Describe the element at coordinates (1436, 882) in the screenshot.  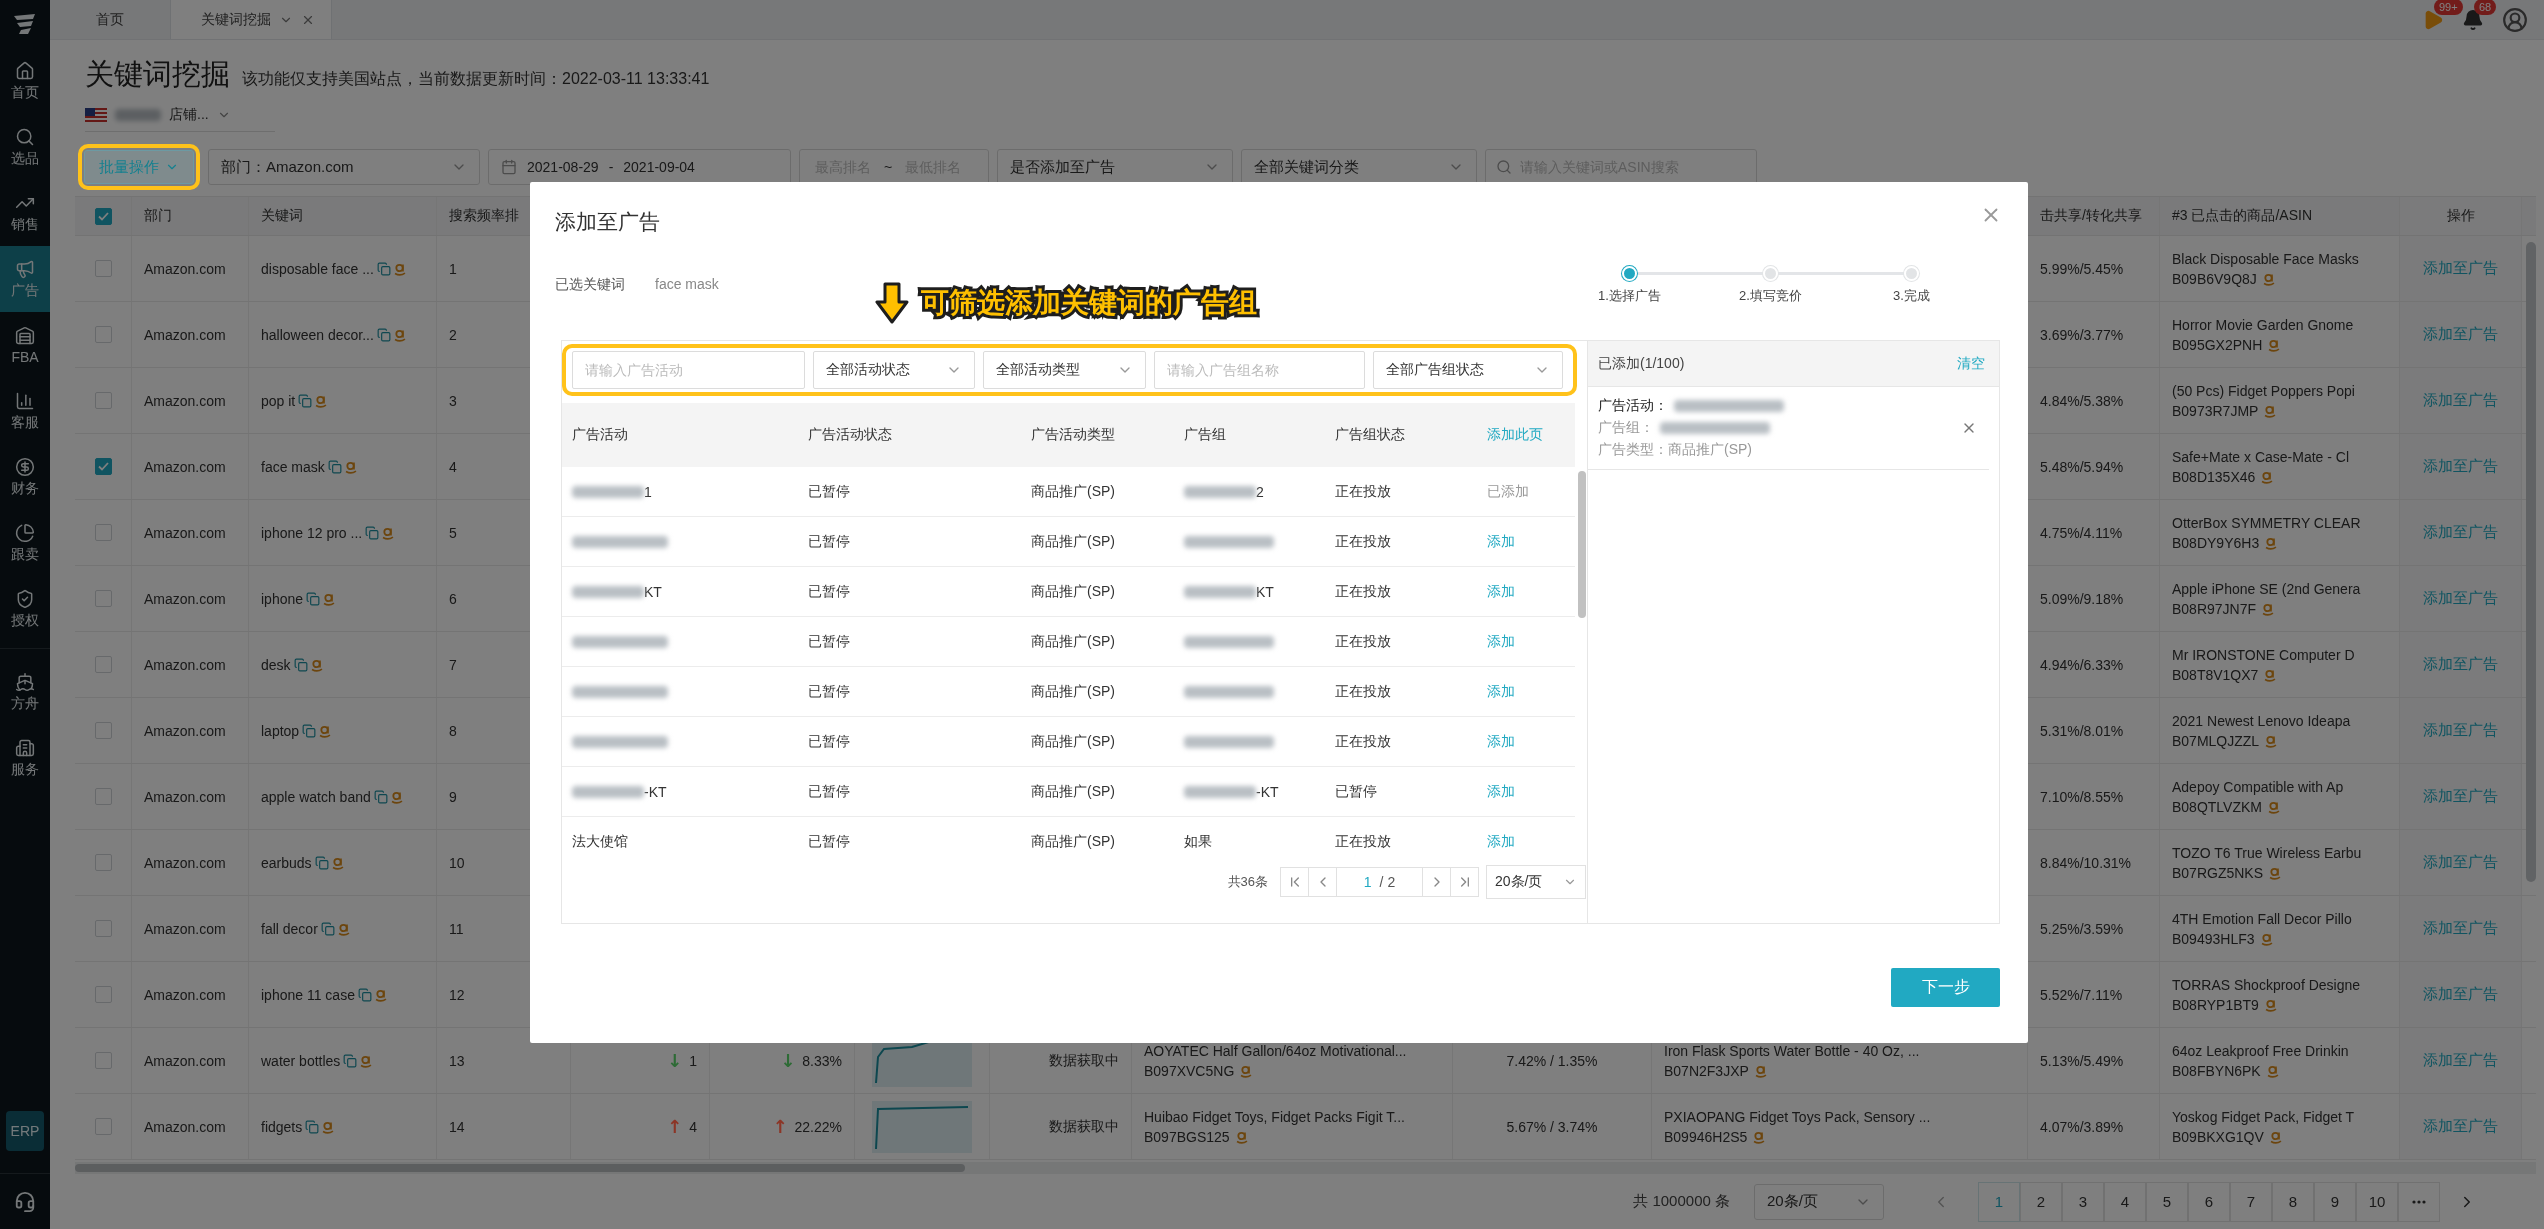
I see `next-page-button` at that location.